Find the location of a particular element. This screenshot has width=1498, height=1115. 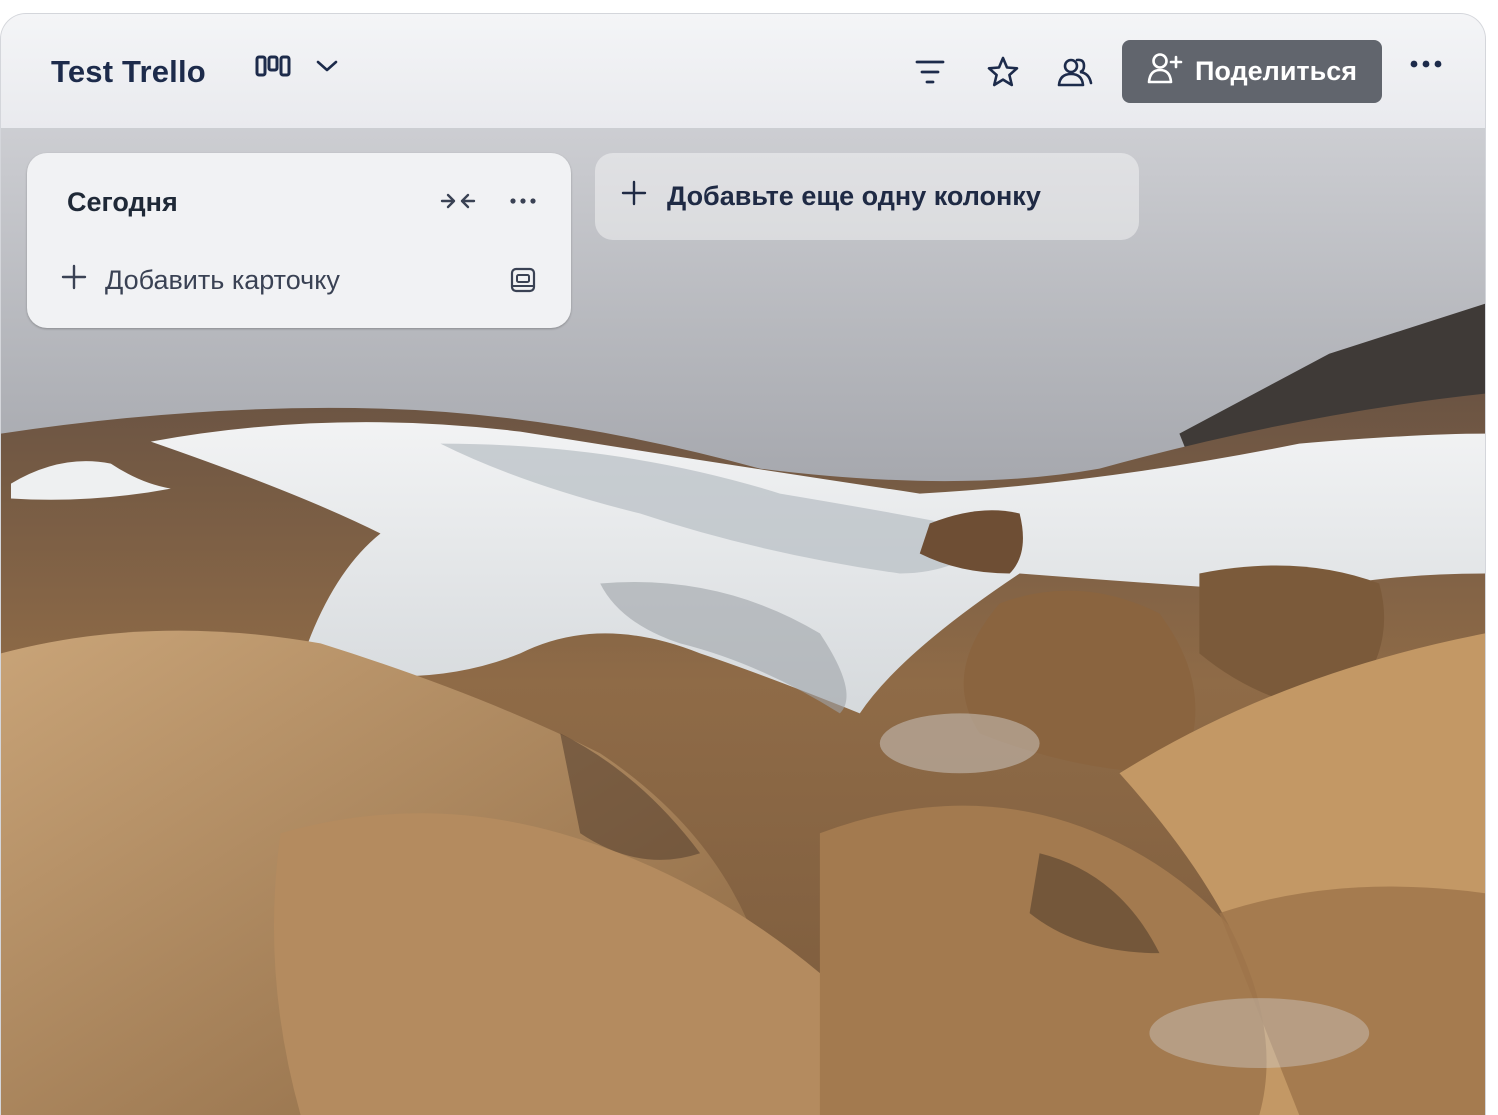

list-column: Сегодня Добавить карточку is located at coordinates (299, 240).